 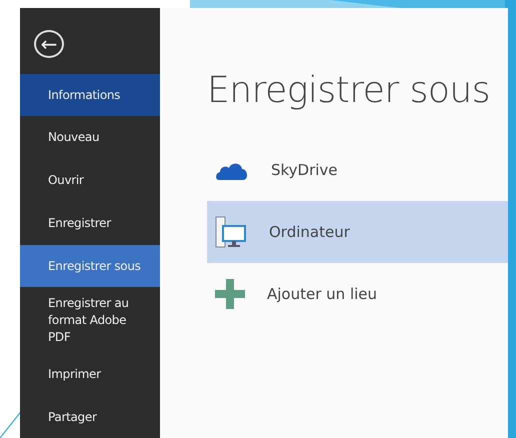 I want to click on sidebar-item: Ouvrir, so click(x=90, y=180).